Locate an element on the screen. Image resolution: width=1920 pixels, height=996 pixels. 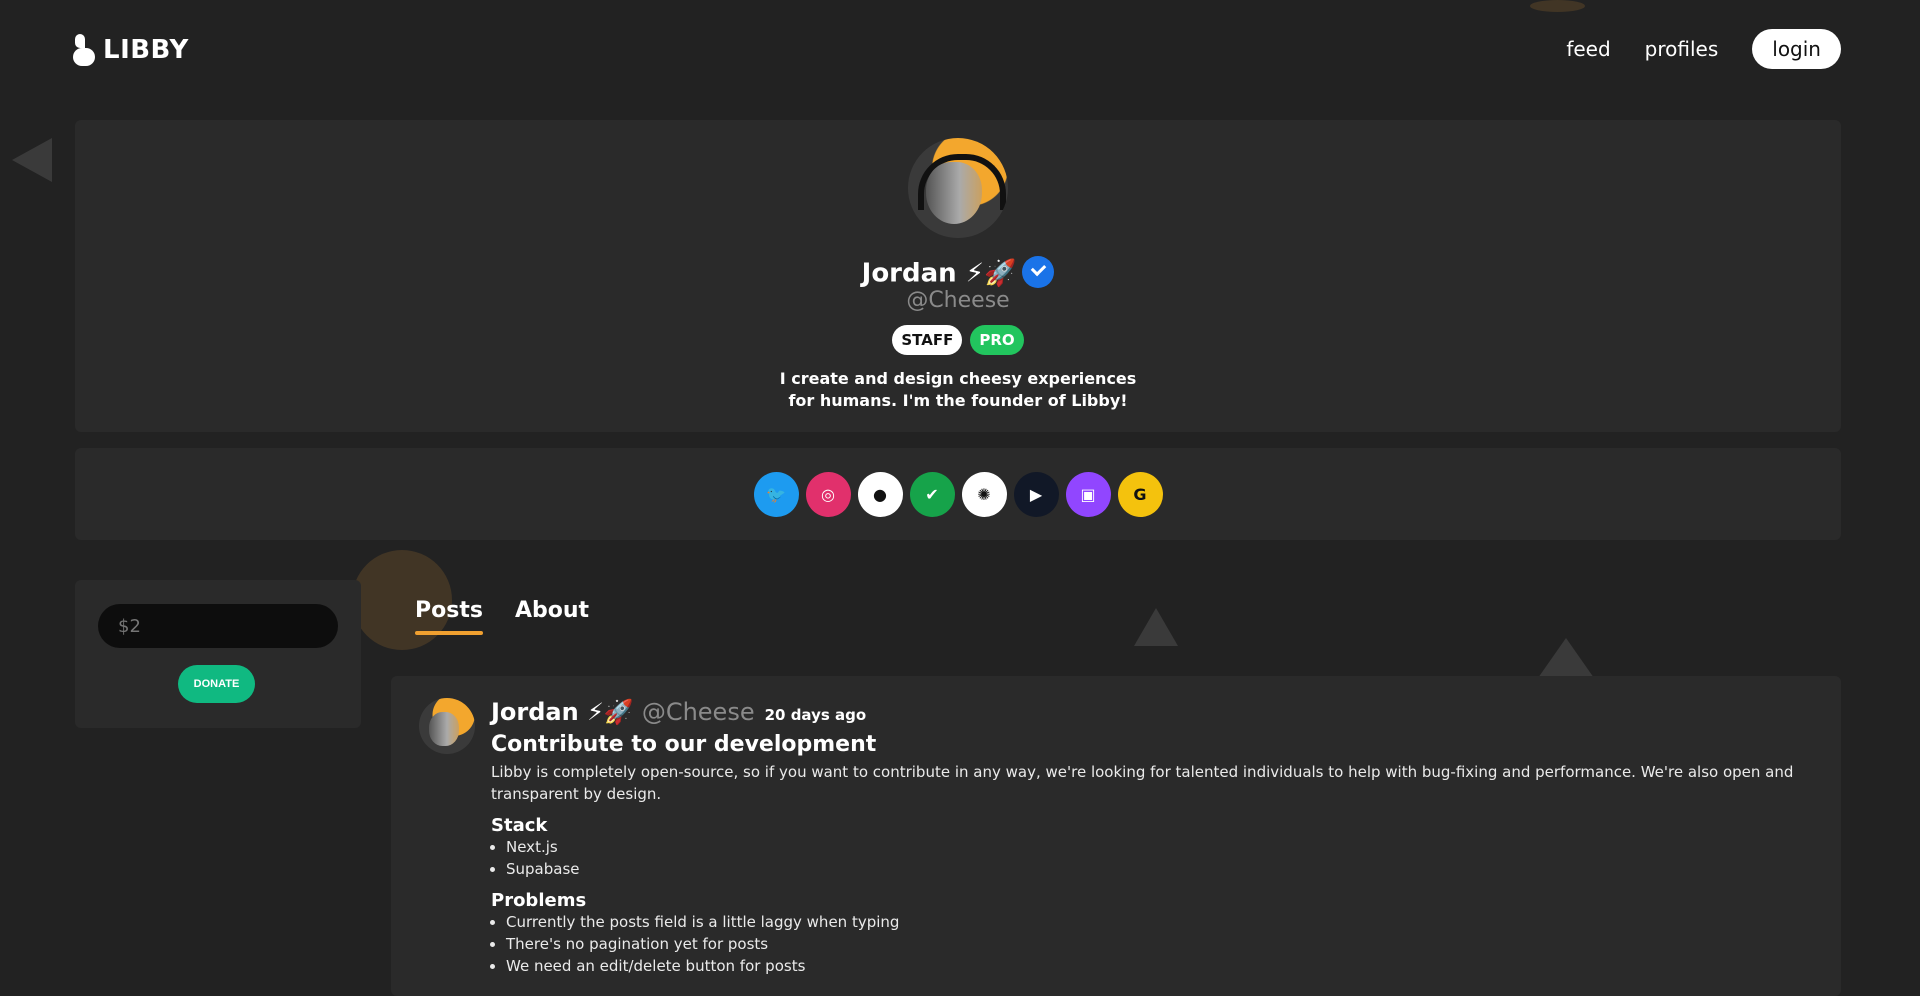
profile-name-row: Jordan ⚡🚀 is located at coordinates (958, 273).